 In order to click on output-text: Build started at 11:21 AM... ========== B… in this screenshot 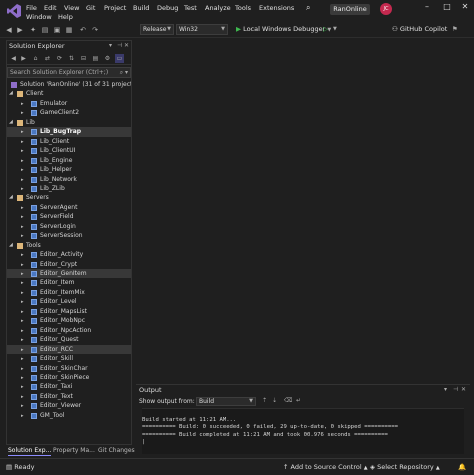, I will do `click(303, 431)`.